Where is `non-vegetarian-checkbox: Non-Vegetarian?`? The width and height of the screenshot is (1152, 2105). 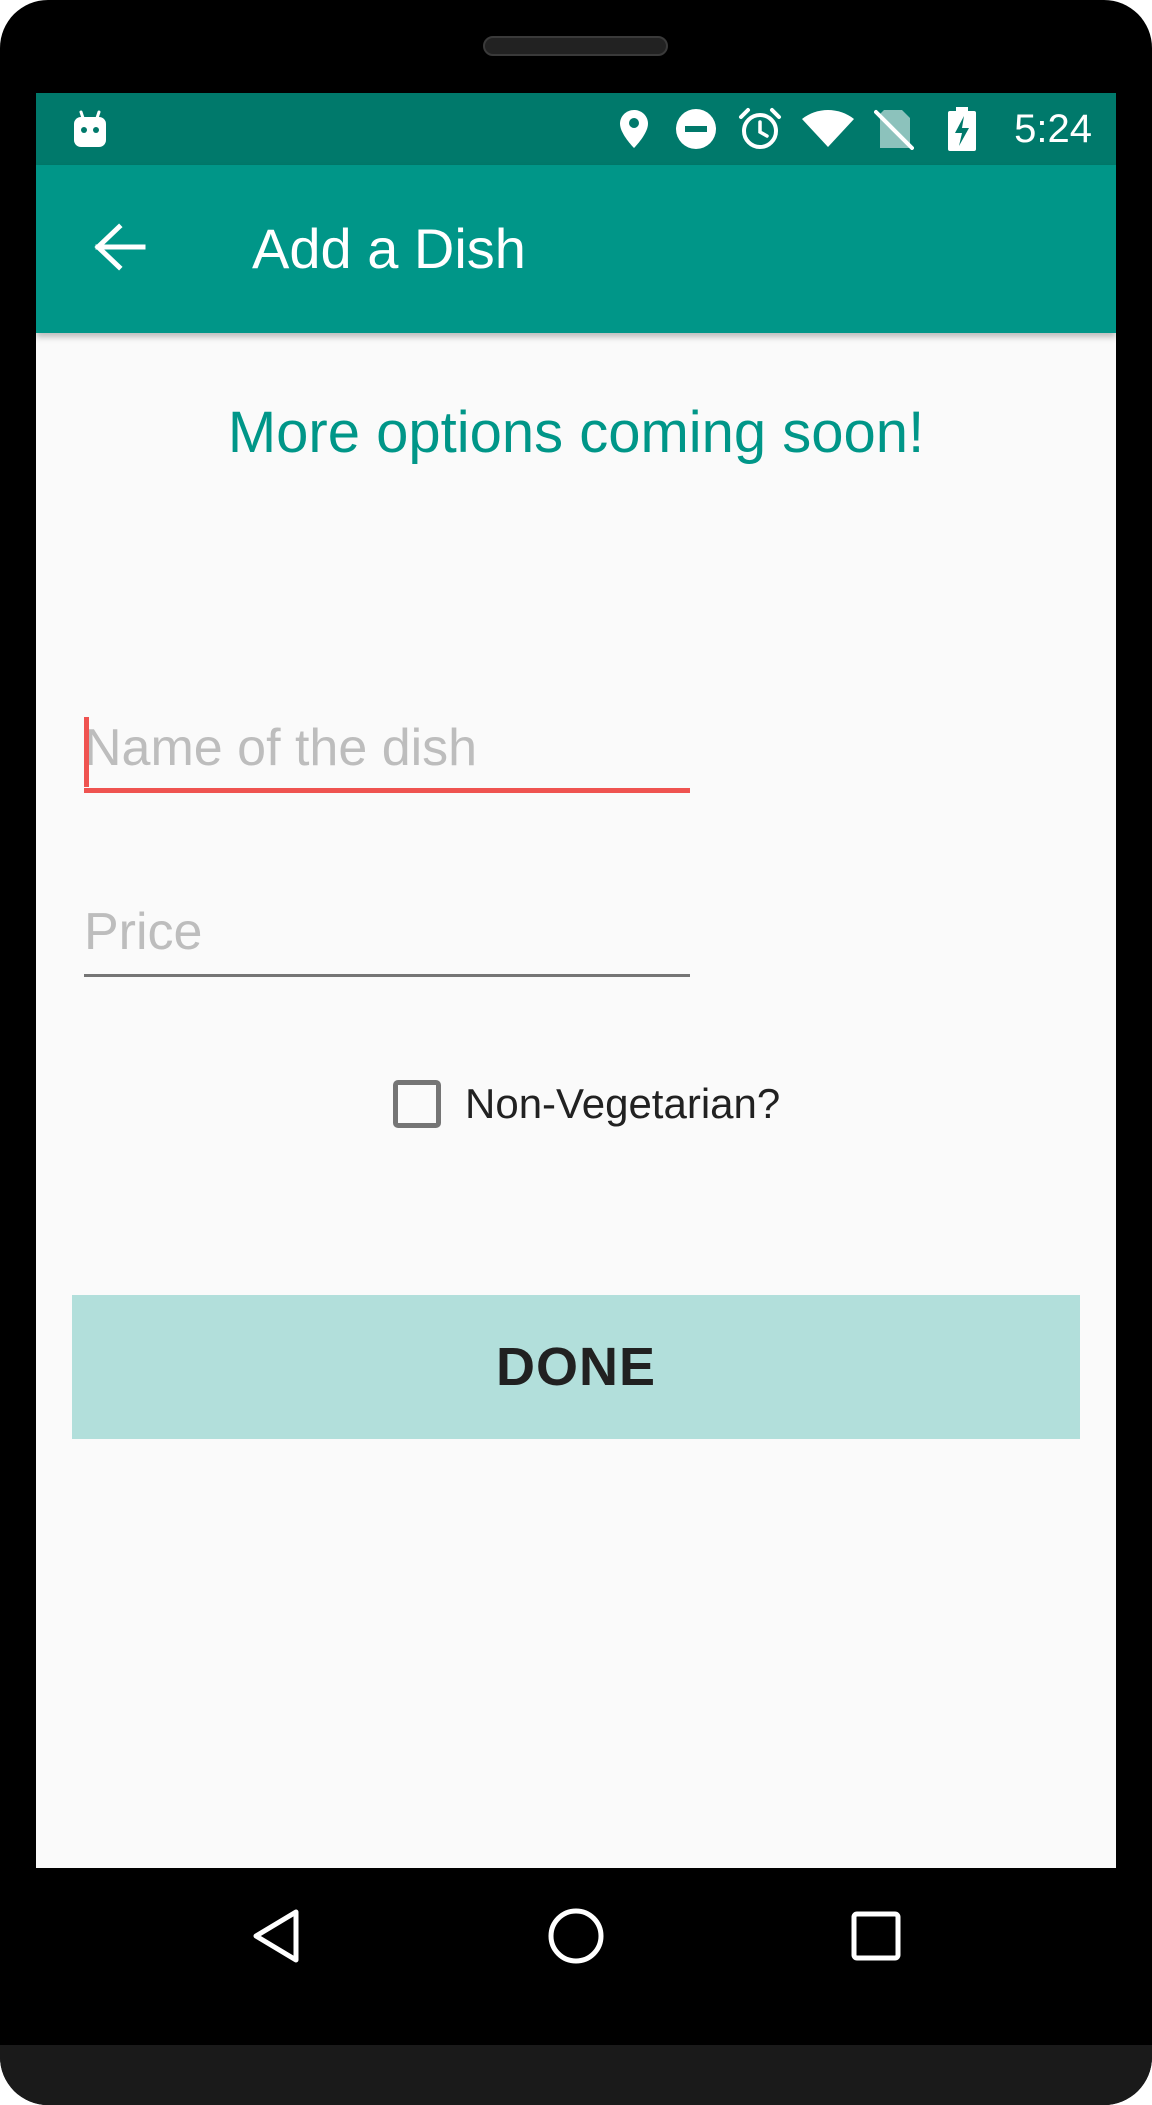
non-vegetarian-checkbox: Non-Vegetarian? is located at coordinates (586, 1104).